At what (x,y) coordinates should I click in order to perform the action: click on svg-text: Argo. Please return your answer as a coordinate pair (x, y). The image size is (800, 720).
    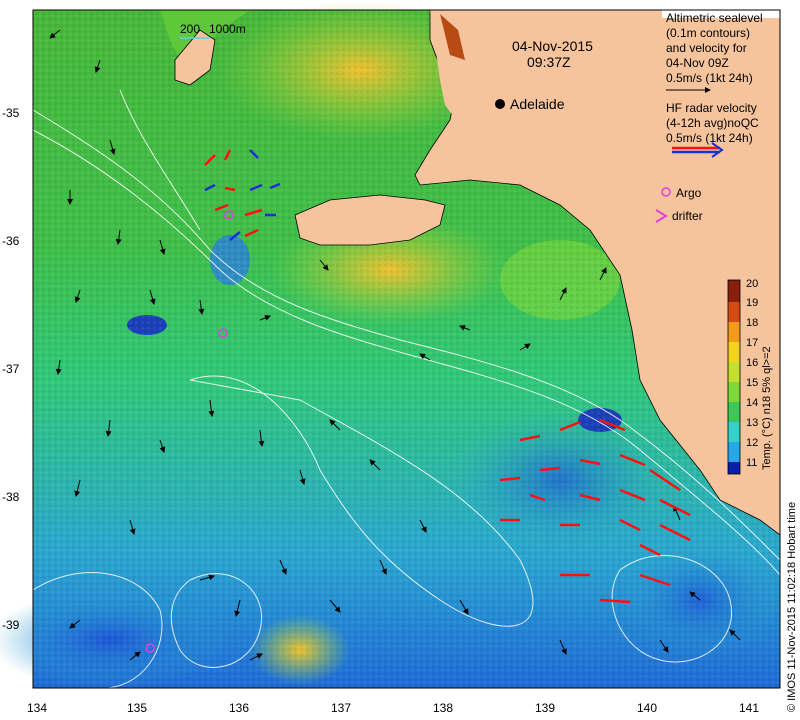
    Looking at the image, I should click on (689, 193).